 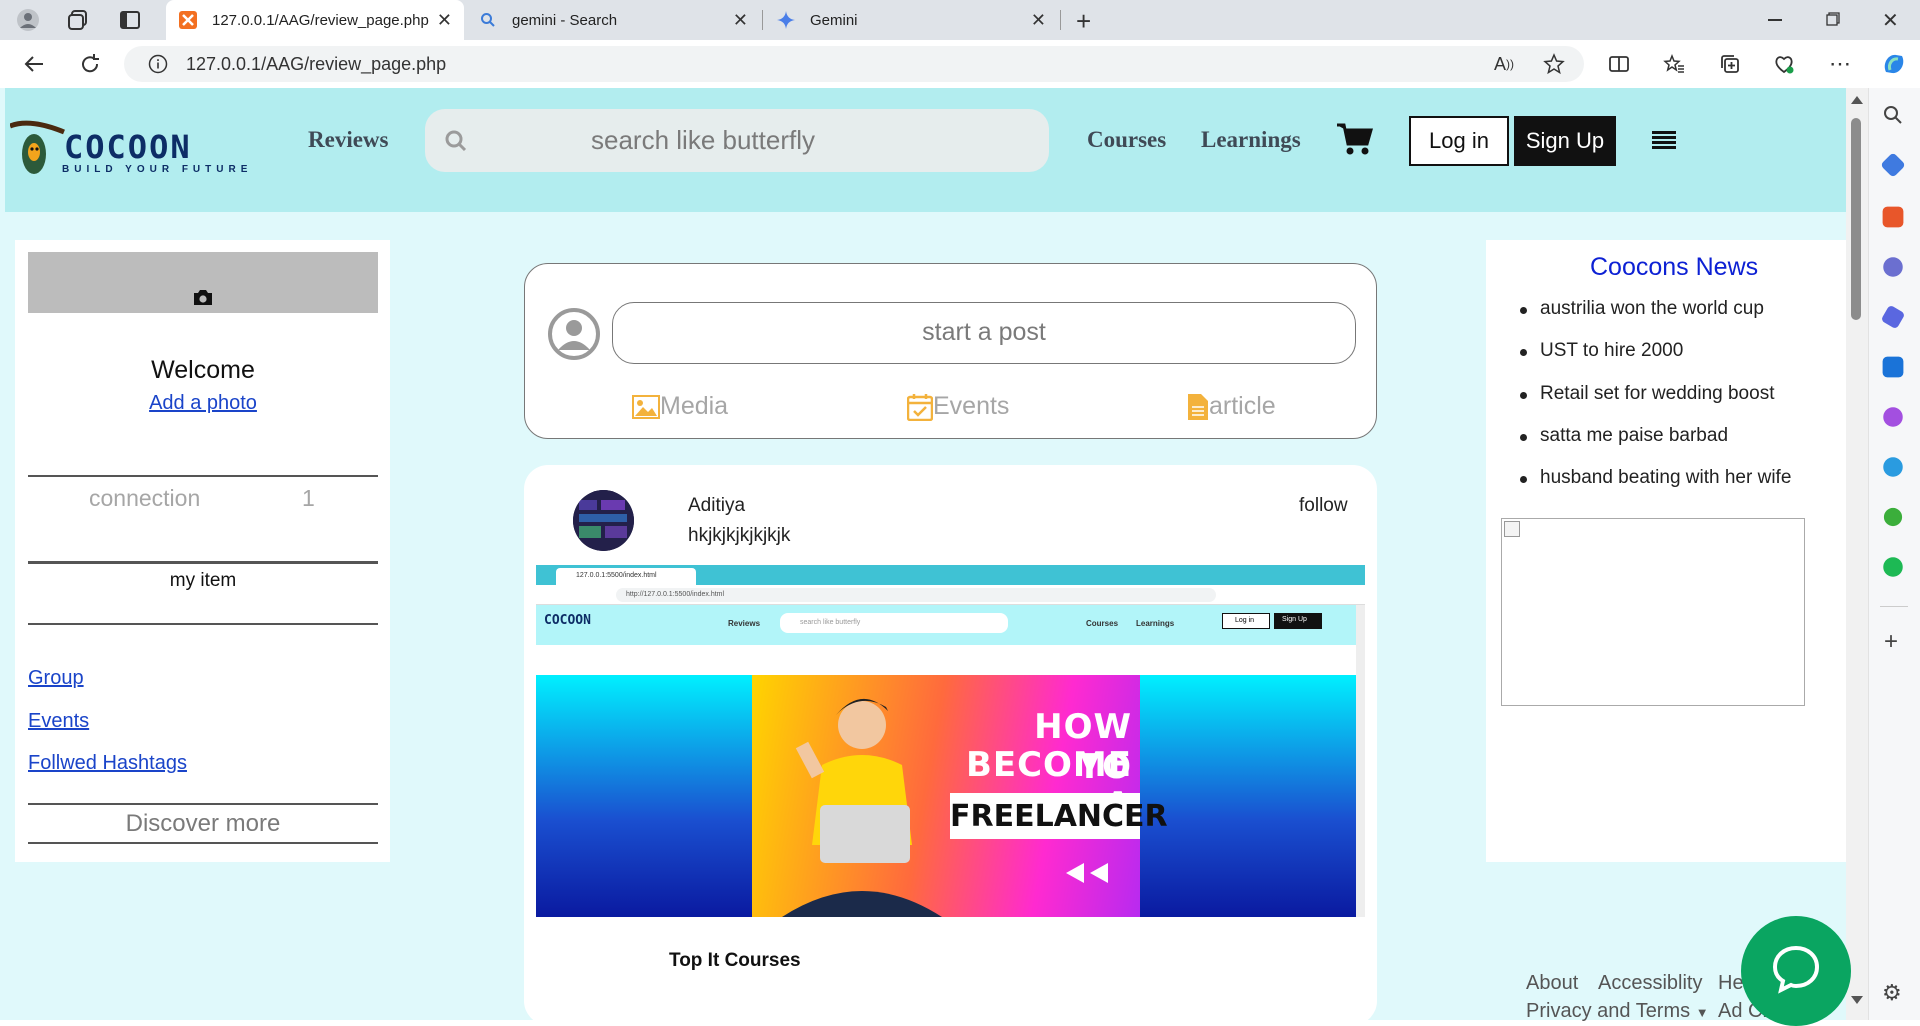 I want to click on events-button: Events, so click(x=958, y=406).